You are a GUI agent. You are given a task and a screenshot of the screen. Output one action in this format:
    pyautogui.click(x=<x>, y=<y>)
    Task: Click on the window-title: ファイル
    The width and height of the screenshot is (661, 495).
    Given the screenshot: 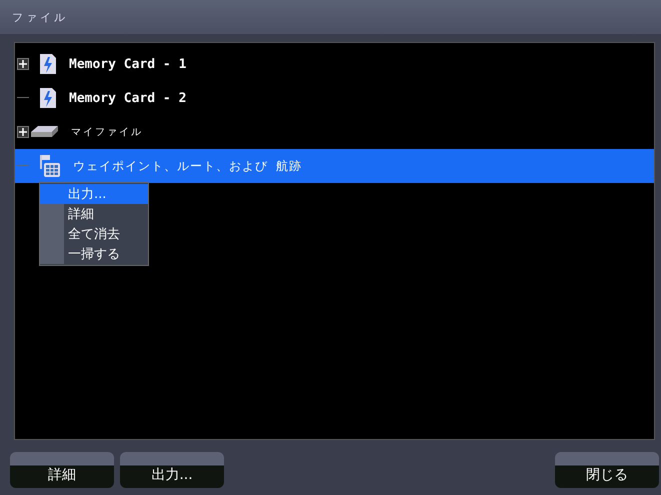 What is the action you would take?
    pyautogui.click(x=40, y=17)
    